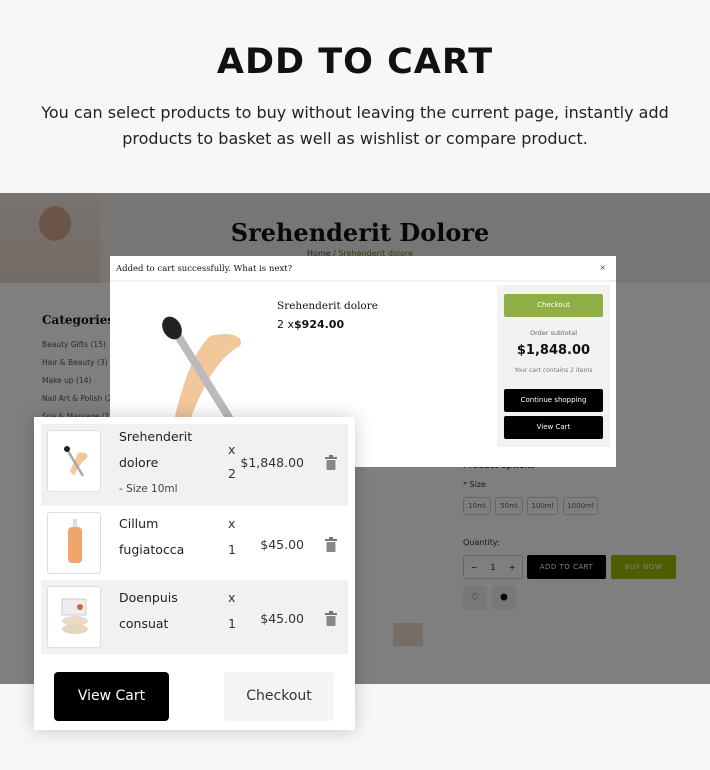 The image size is (710, 770). I want to click on hero-title: ADD TO CART, so click(355, 62).